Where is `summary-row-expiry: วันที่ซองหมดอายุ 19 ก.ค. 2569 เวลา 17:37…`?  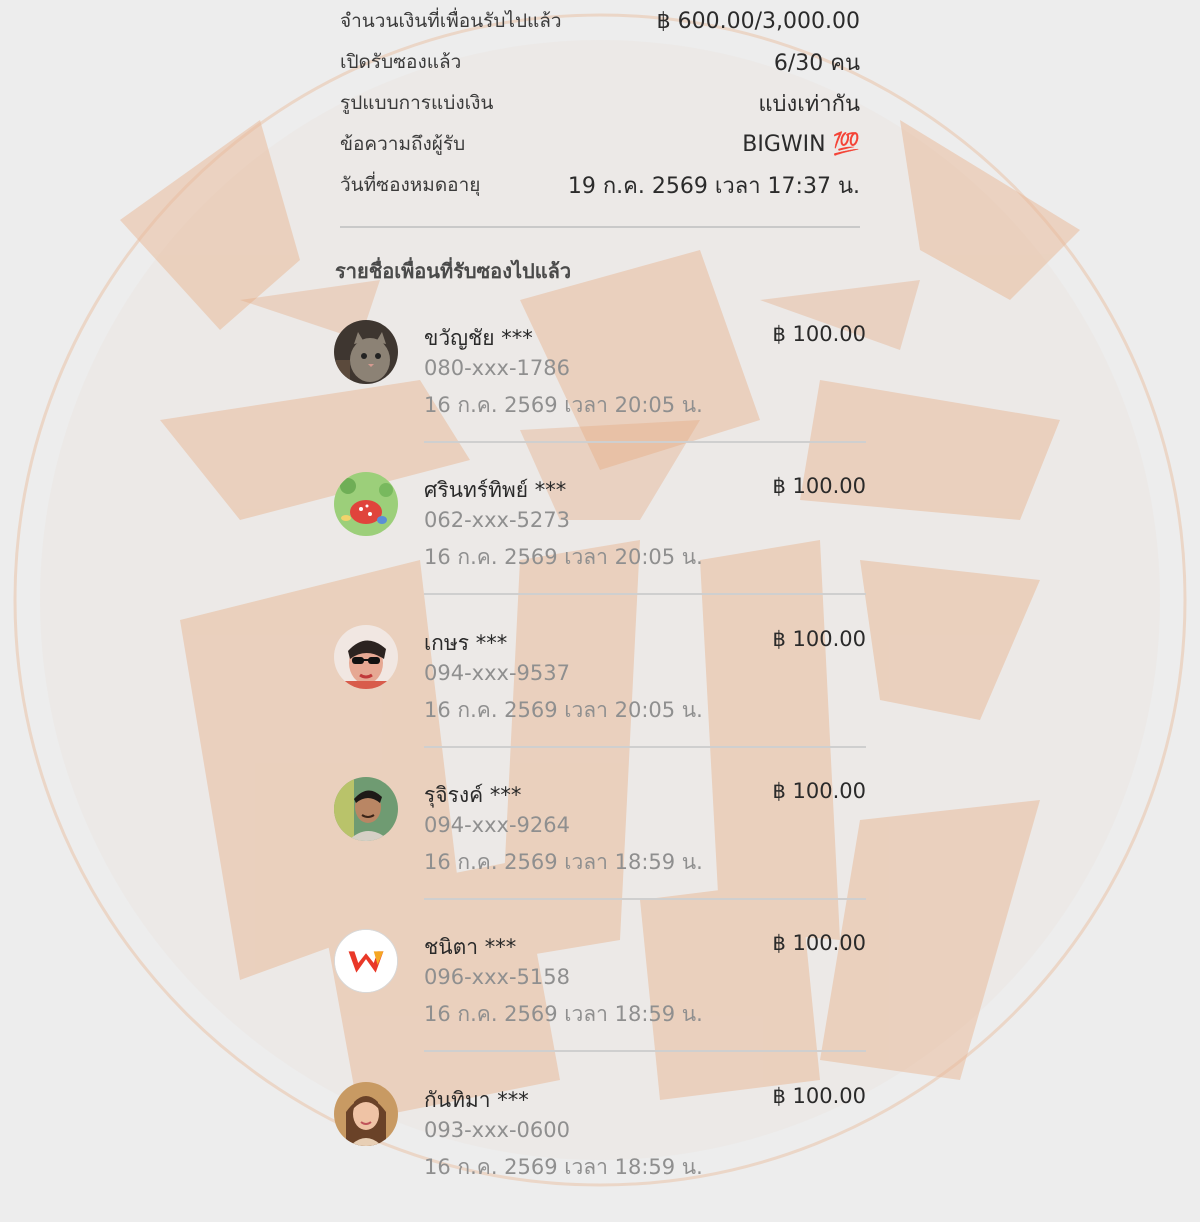
summary-row-expiry: วันที่ซองหมดอายุ 19 ก.ค. 2569 เวลา 17:37… is located at coordinates (600, 185).